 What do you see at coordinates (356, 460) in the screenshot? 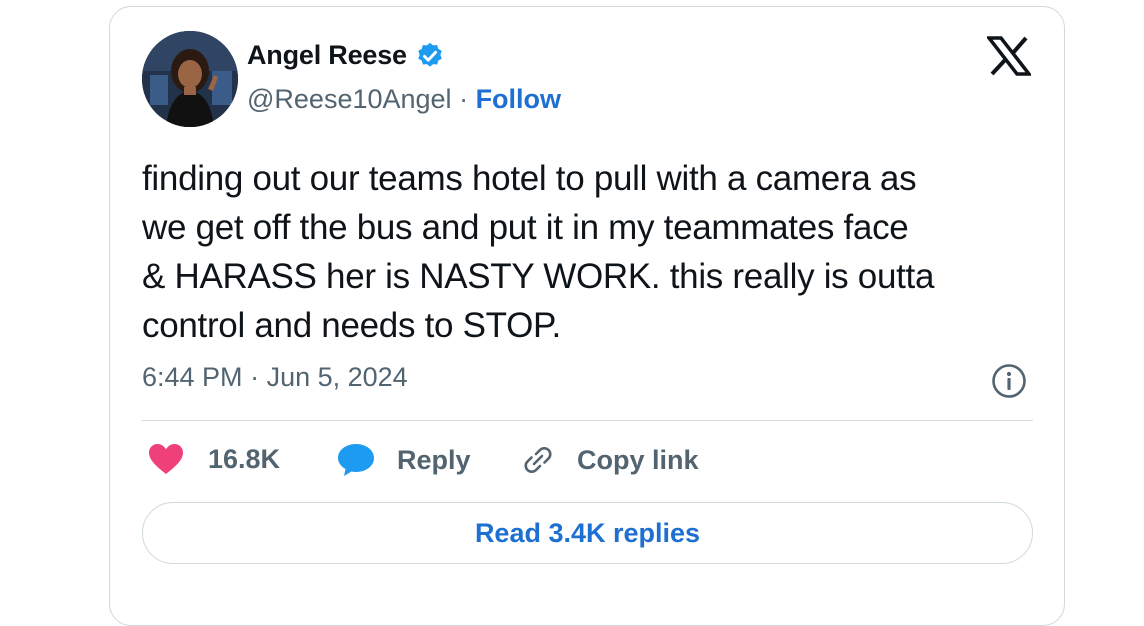
I see `speech-bubble-icon` at bounding box center [356, 460].